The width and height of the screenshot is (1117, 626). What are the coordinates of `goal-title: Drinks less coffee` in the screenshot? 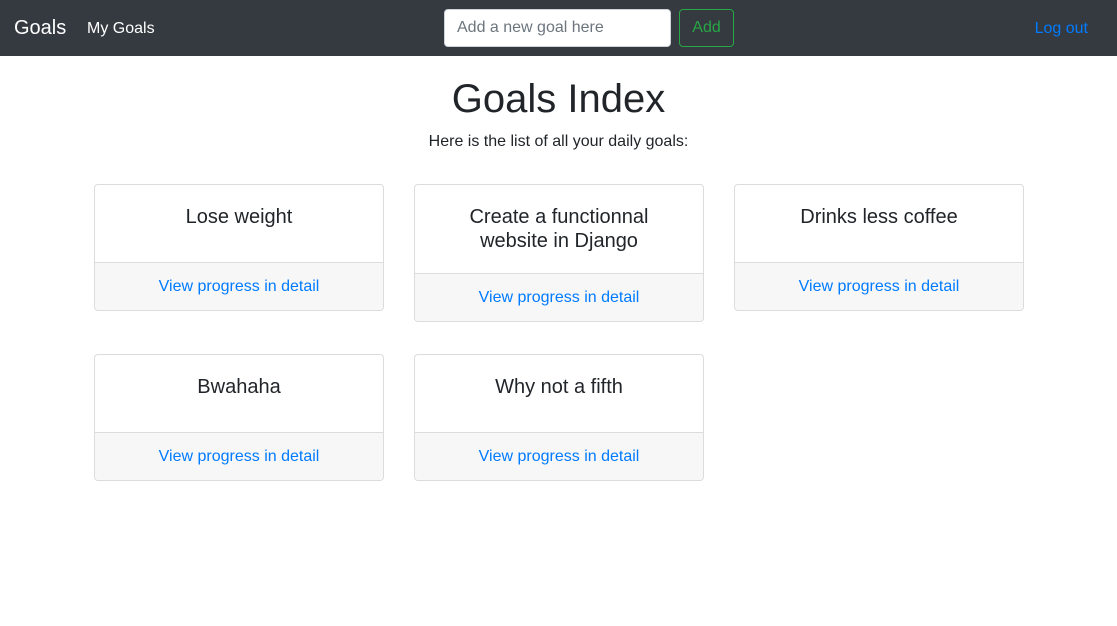 It's located at (879, 217).